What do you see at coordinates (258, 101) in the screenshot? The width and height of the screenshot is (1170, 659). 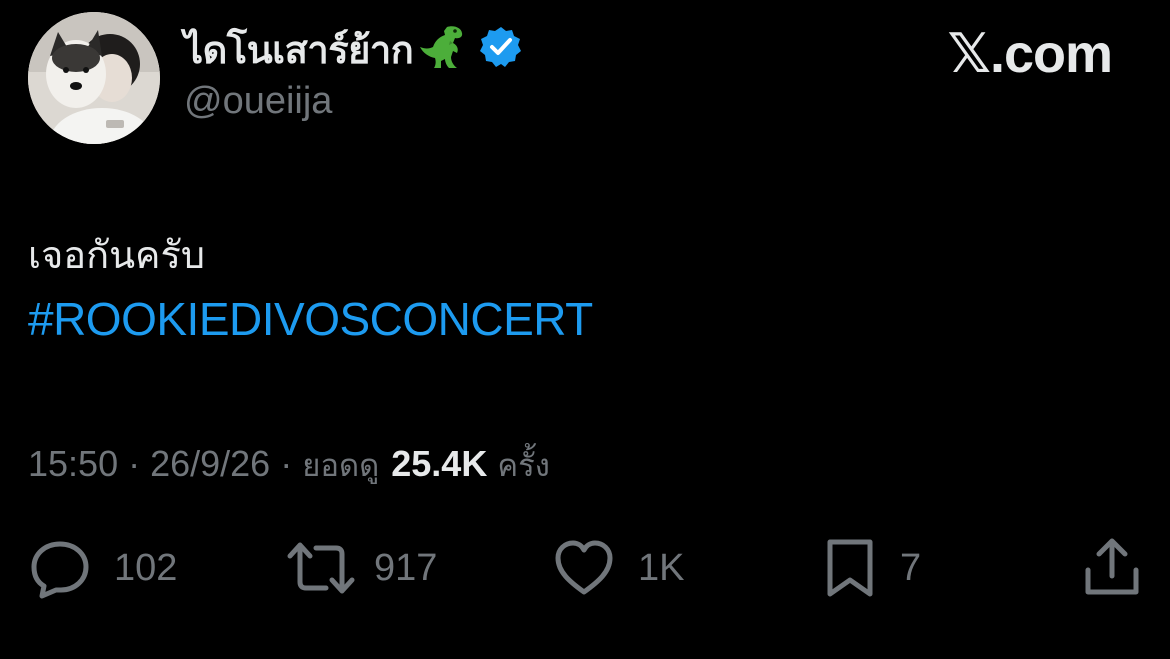 I see `author-handle: @oueiija` at bounding box center [258, 101].